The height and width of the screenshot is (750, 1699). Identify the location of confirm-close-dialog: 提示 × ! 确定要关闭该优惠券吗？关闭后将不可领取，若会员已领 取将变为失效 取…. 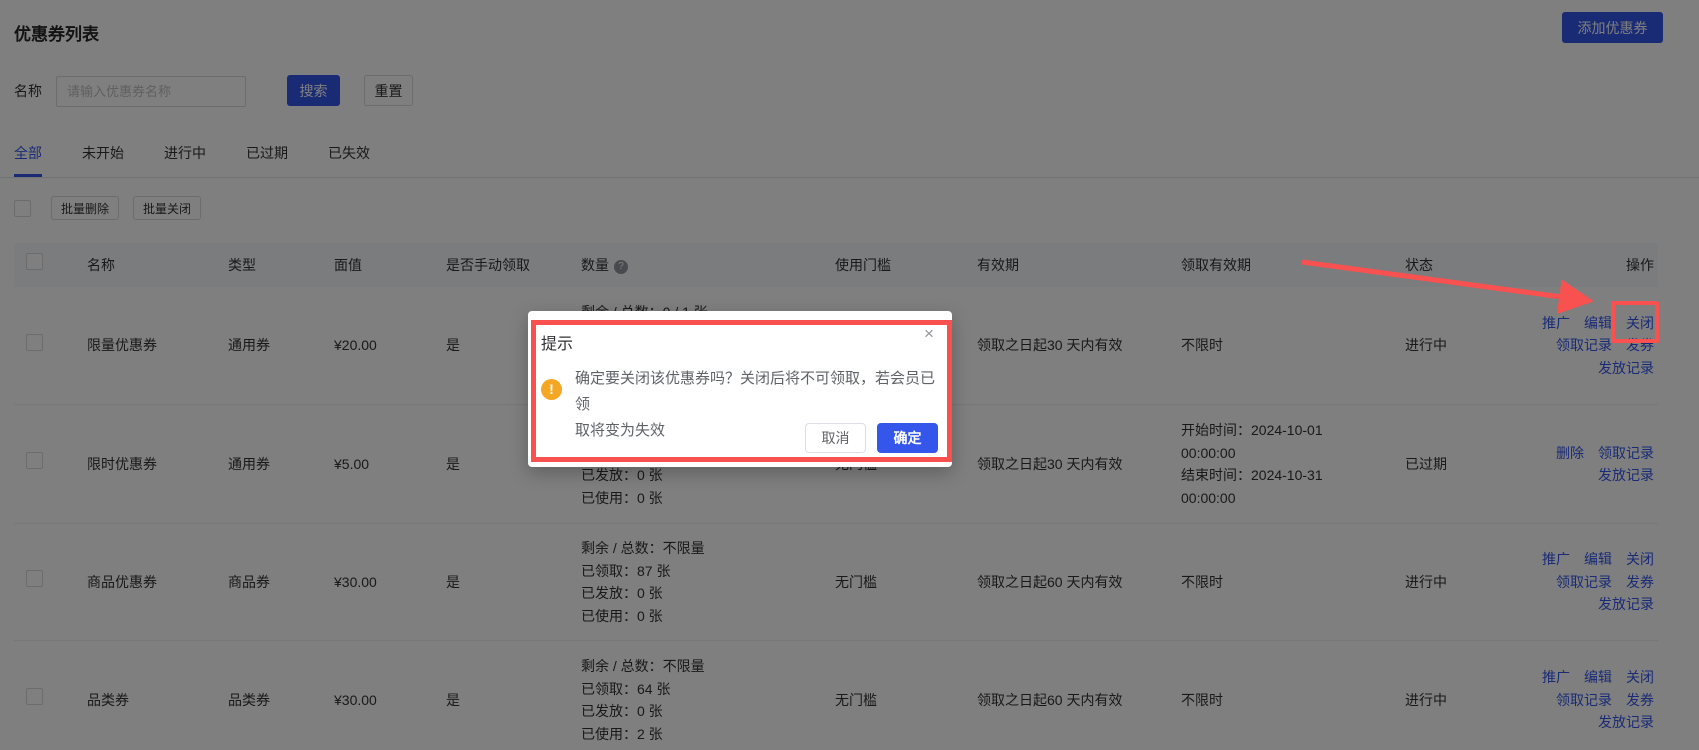
(740, 389).